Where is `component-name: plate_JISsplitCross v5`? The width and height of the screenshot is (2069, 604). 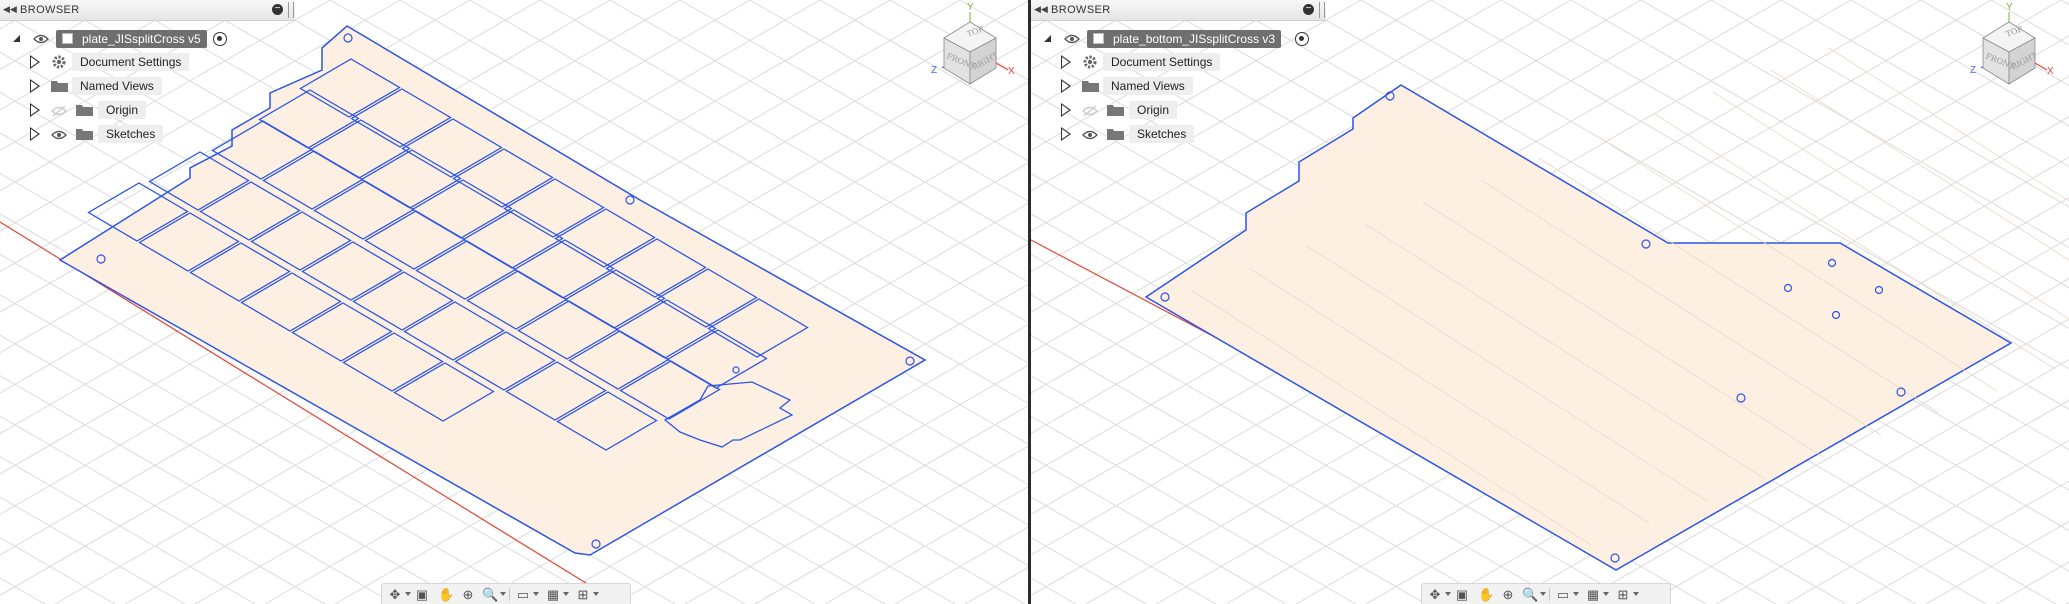 component-name: plate_JISsplitCross v5 is located at coordinates (141, 39).